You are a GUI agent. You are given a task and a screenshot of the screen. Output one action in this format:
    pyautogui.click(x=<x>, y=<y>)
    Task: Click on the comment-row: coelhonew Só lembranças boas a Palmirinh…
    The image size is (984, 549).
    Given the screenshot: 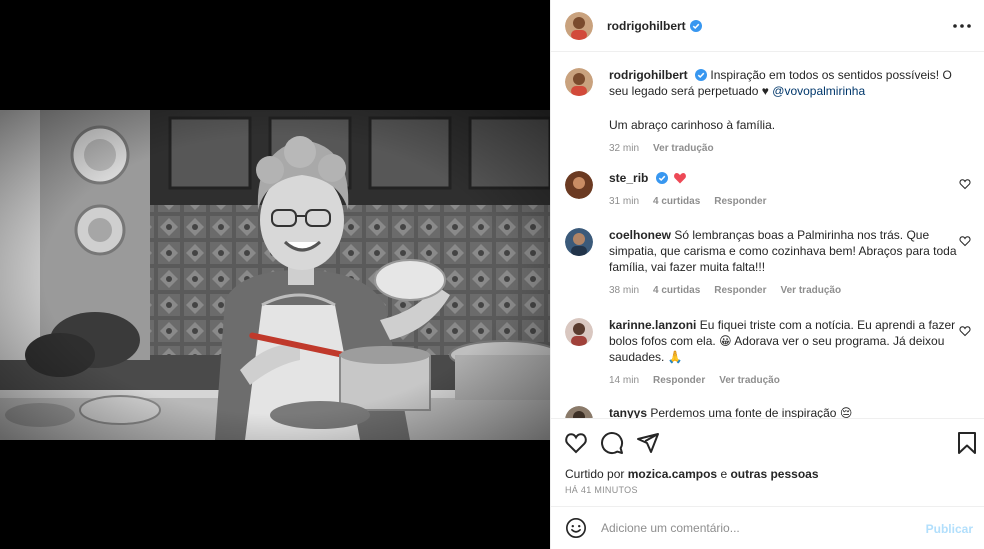 What is the action you would take?
    pyautogui.click(x=768, y=261)
    